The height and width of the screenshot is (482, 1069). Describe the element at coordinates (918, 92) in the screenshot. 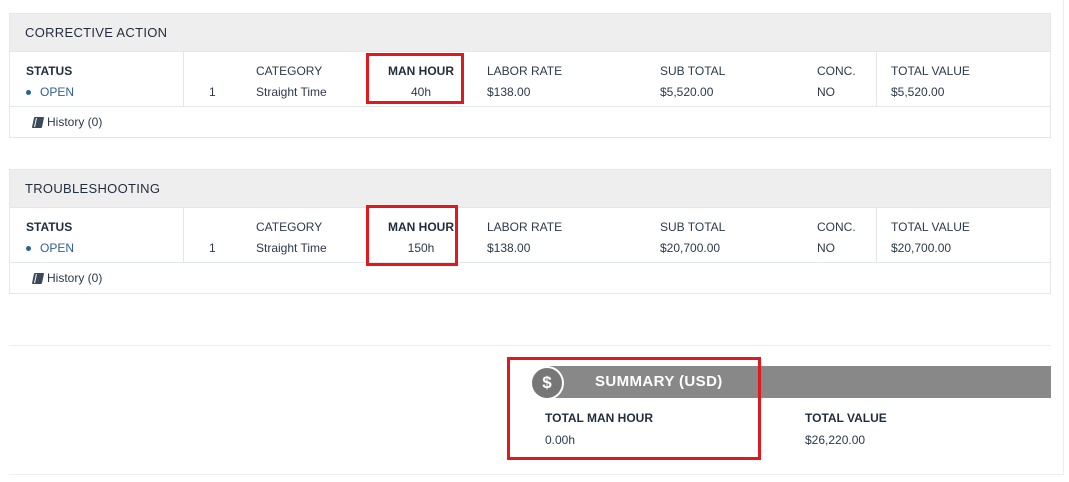

I see `total-value-value: $5,520.00` at that location.